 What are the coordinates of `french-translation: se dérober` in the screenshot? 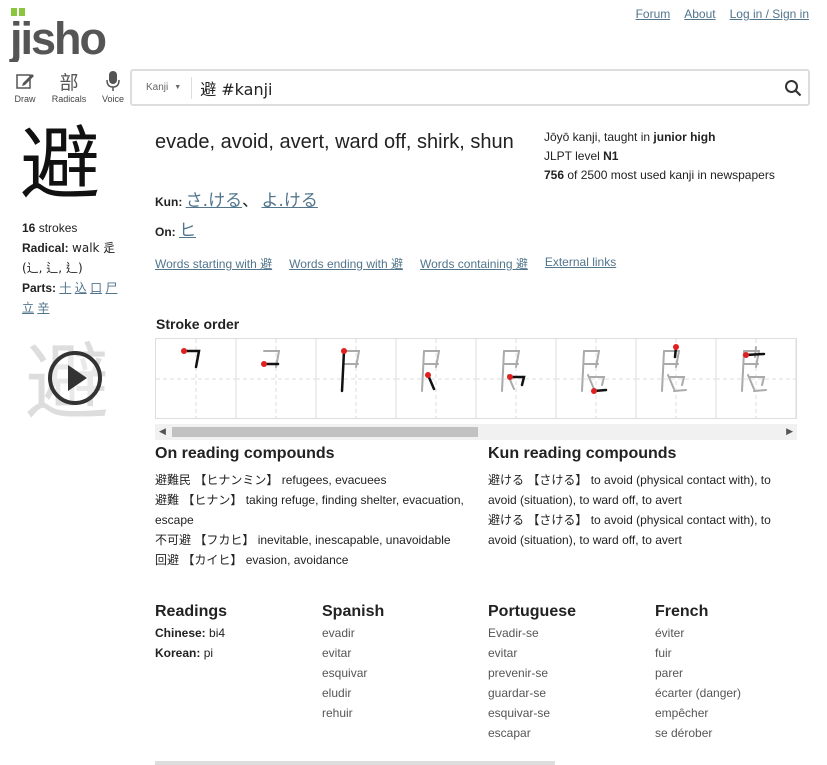 It's located at (684, 733).